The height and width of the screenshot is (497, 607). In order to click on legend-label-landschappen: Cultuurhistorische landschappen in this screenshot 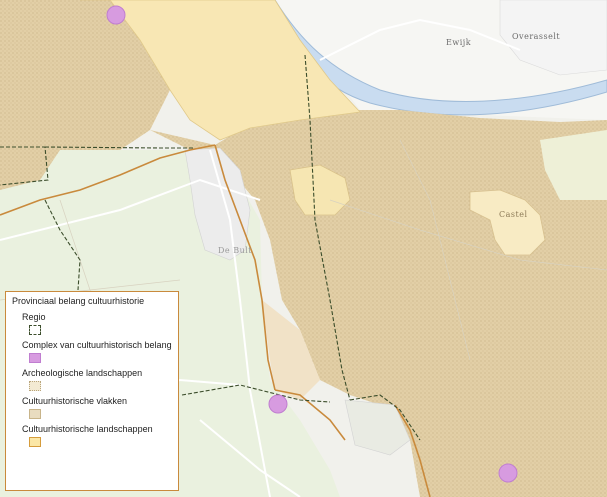, I will do `click(87, 429)`.